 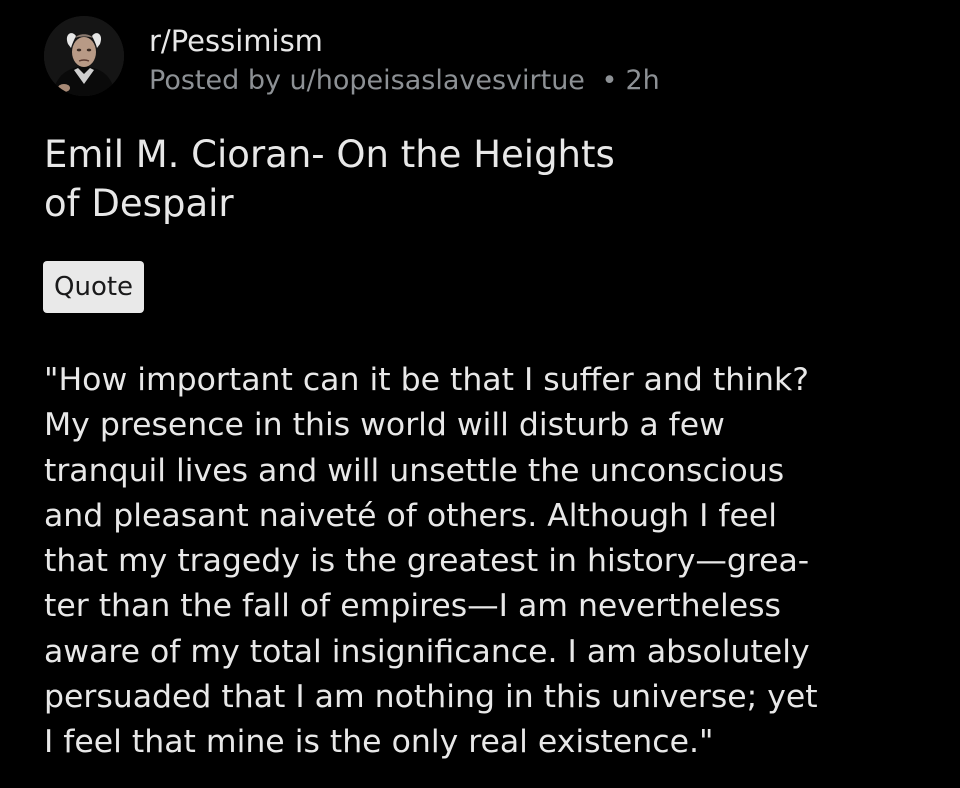 What do you see at coordinates (437, 80) in the screenshot?
I see `author-link: u/hopeisaslavesvirtue` at bounding box center [437, 80].